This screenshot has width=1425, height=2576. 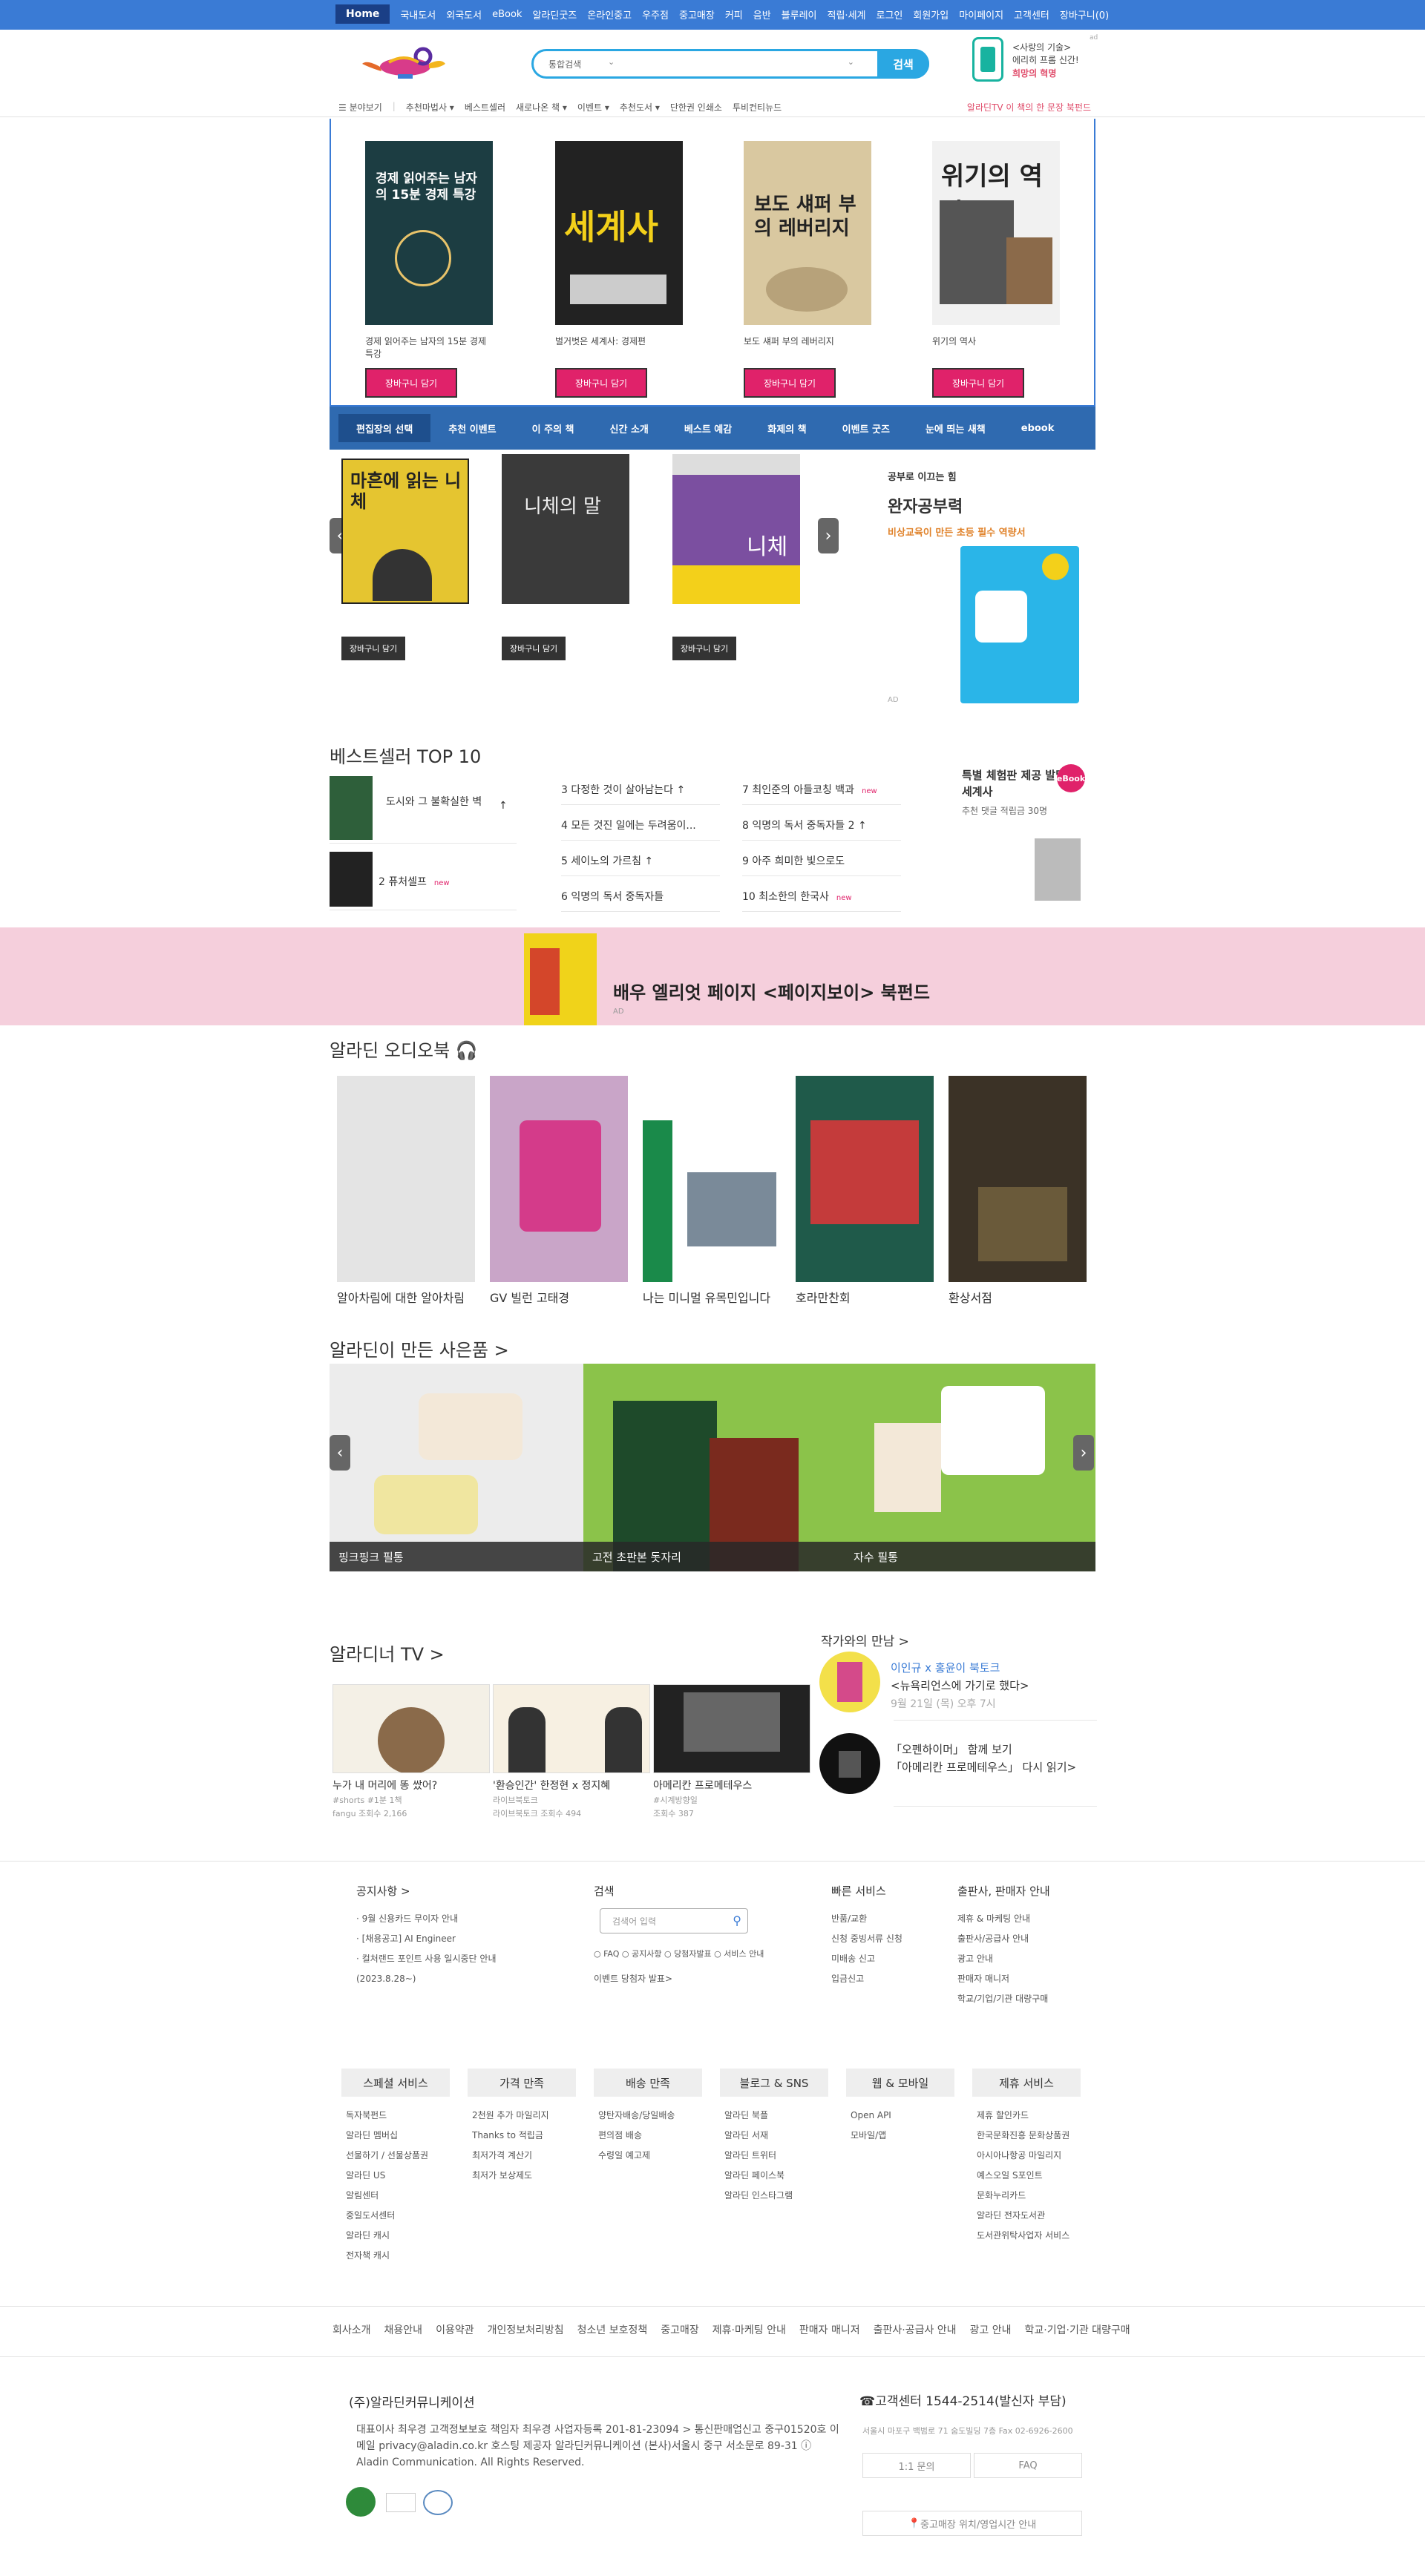 What do you see at coordinates (485, 107) in the screenshot?
I see `bestseller-link: 베스트셀러` at bounding box center [485, 107].